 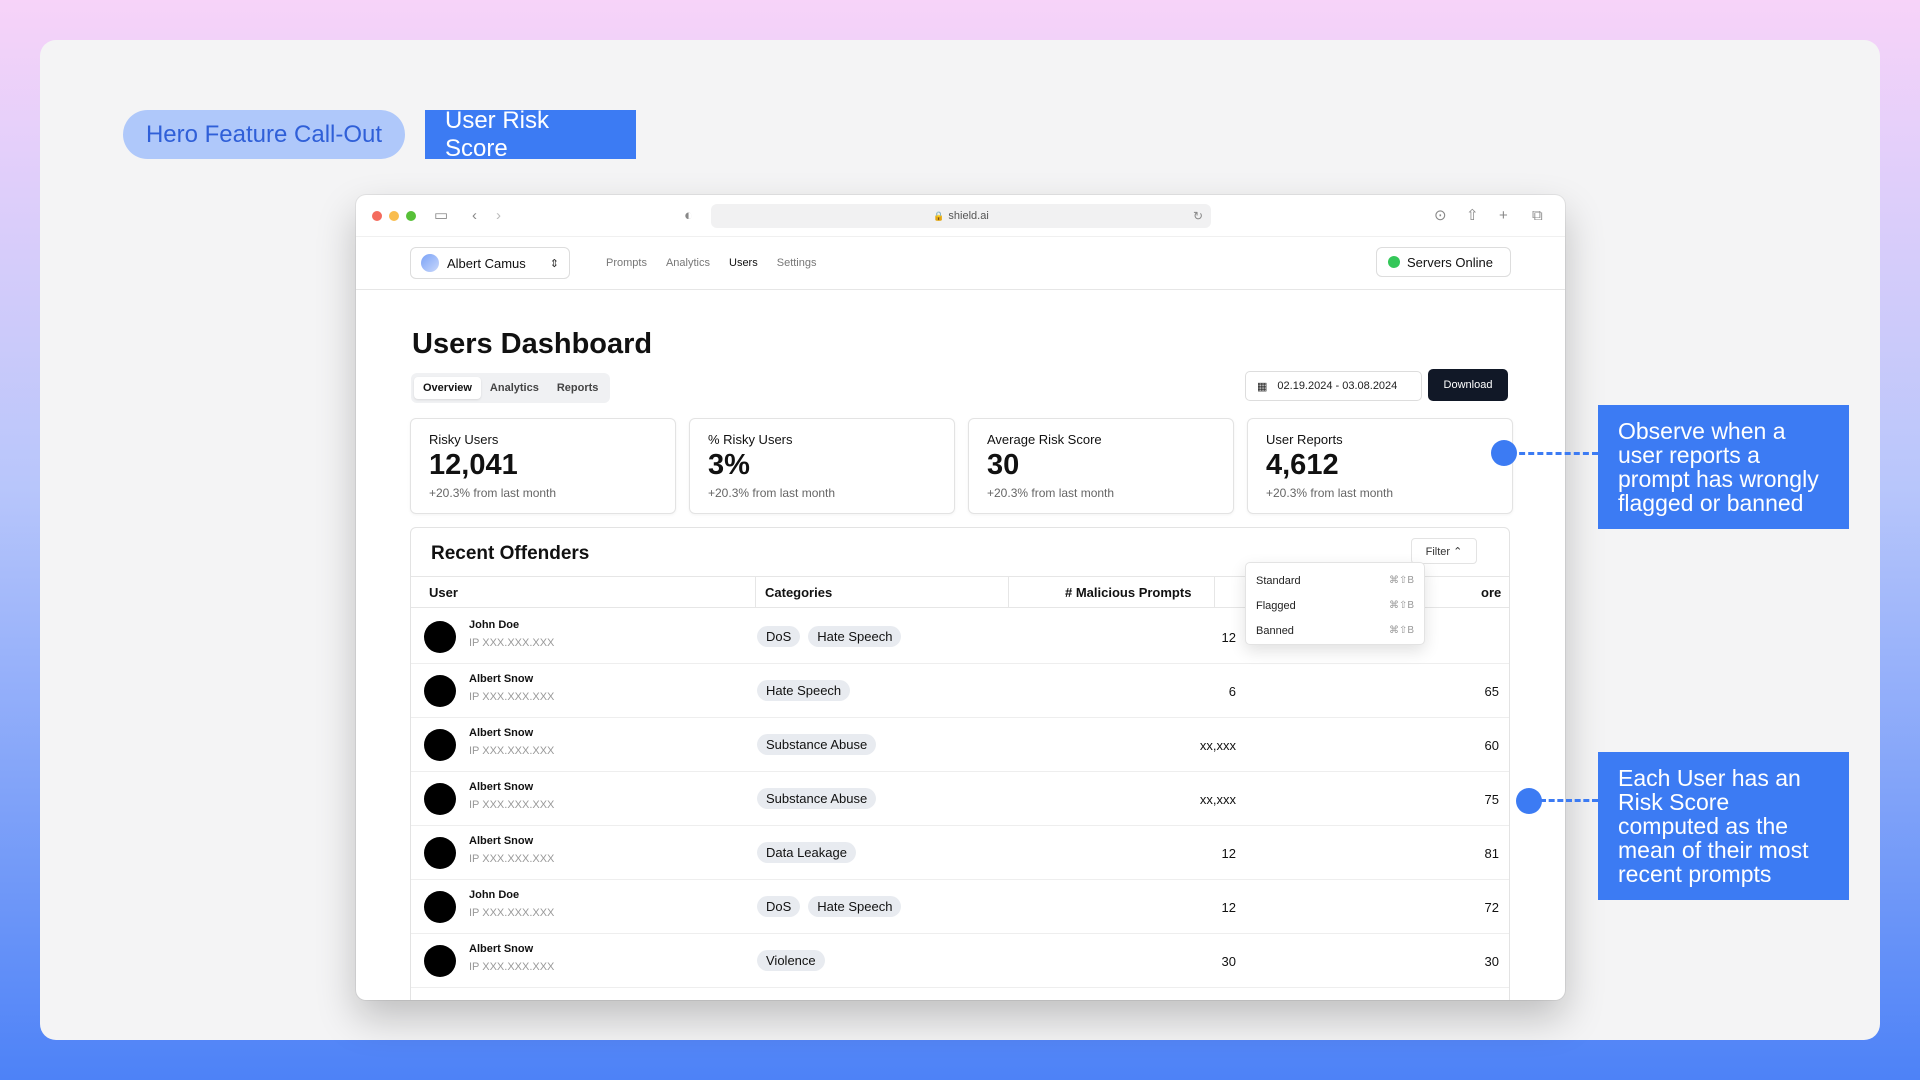 I want to click on table-row: John Doe IP XXX.XXX.XXX DoS Hate Speech 12 72, so click(x=960, y=907).